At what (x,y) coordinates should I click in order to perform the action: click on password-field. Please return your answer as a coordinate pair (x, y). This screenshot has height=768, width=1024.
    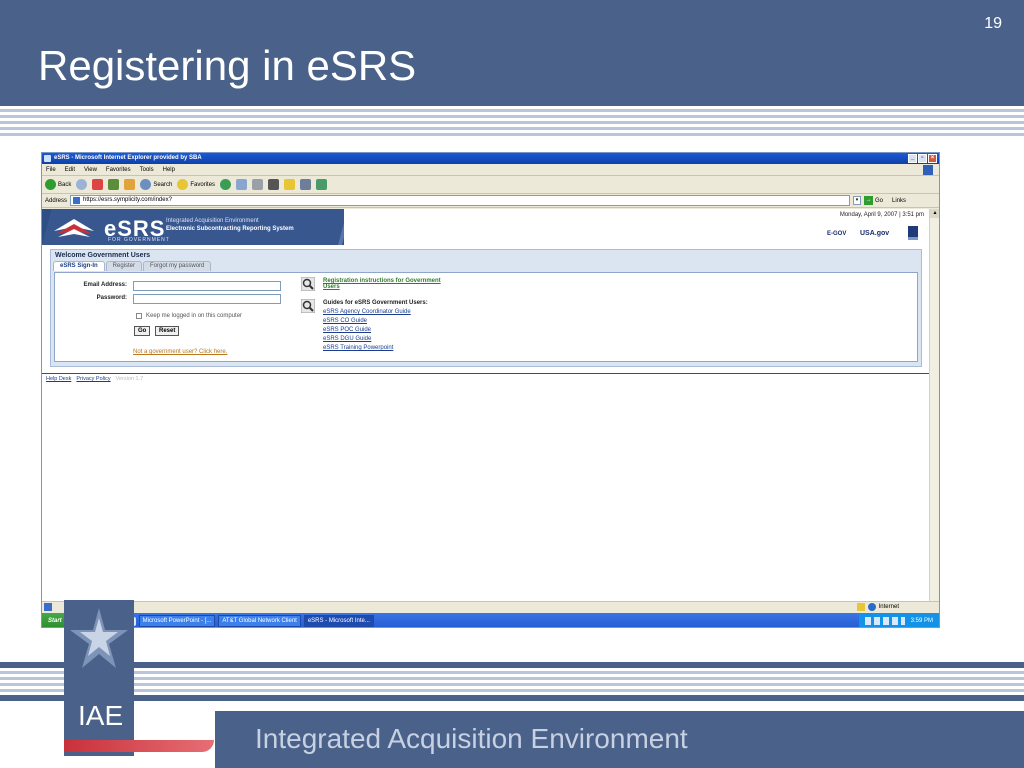
    Looking at the image, I should click on (207, 299).